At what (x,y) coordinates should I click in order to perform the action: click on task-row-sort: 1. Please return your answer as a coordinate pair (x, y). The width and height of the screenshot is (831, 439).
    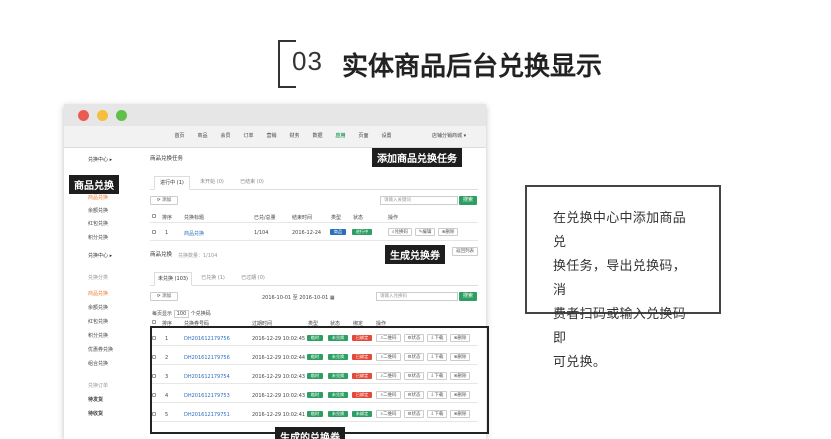
    Looking at the image, I should click on (167, 233).